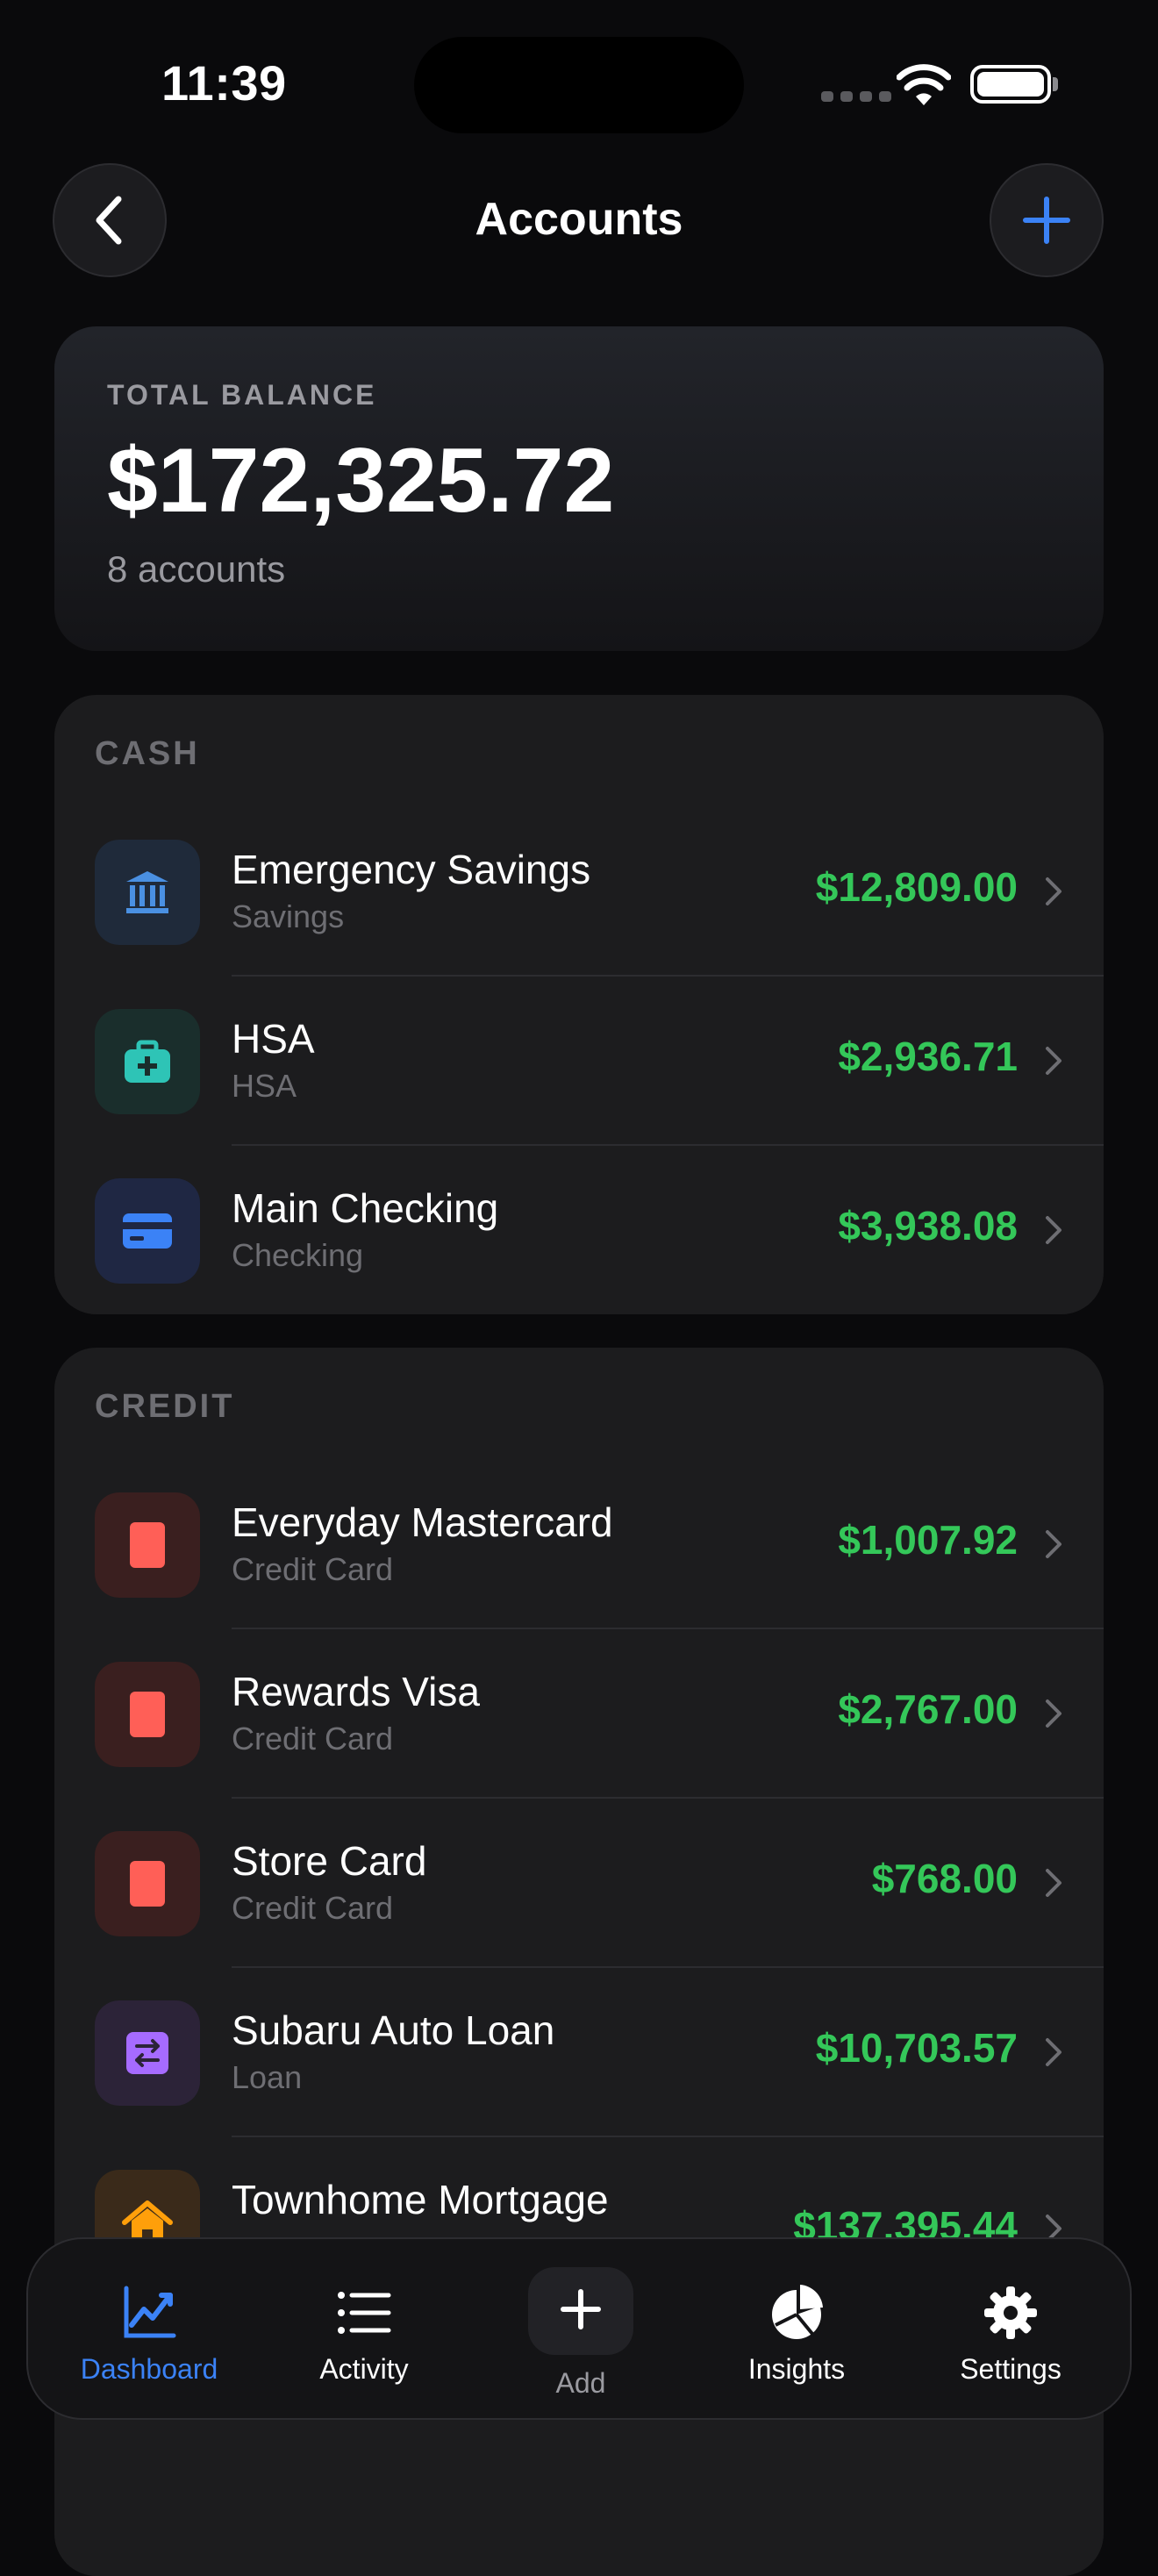 The height and width of the screenshot is (2576, 1158). What do you see at coordinates (394, 2030) in the screenshot?
I see `account-name: Subaru Auto Loan` at bounding box center [394, 2030].